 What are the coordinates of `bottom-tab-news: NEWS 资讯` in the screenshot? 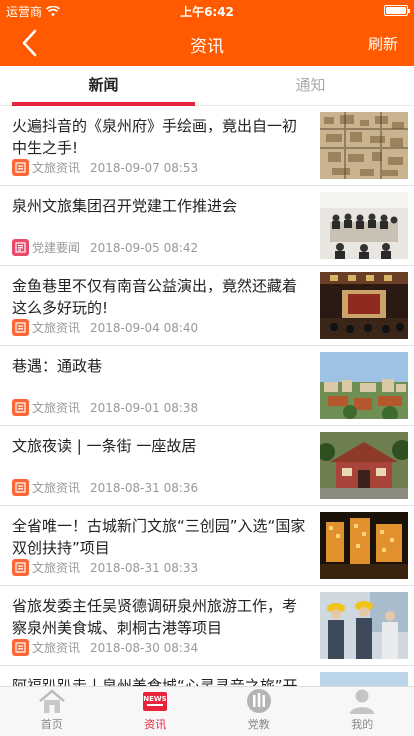 It's located at (156, 711).